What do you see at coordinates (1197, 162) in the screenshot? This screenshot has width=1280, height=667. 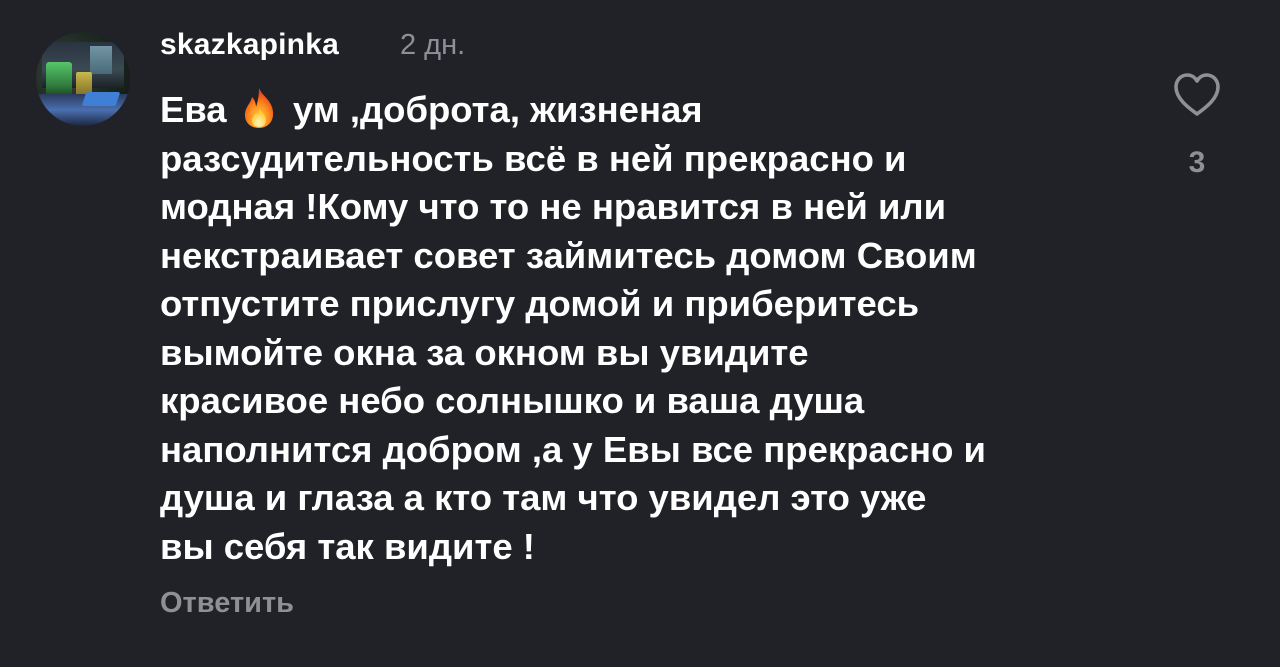 I see `like-count: 3` at bounding box center [1197, 162].